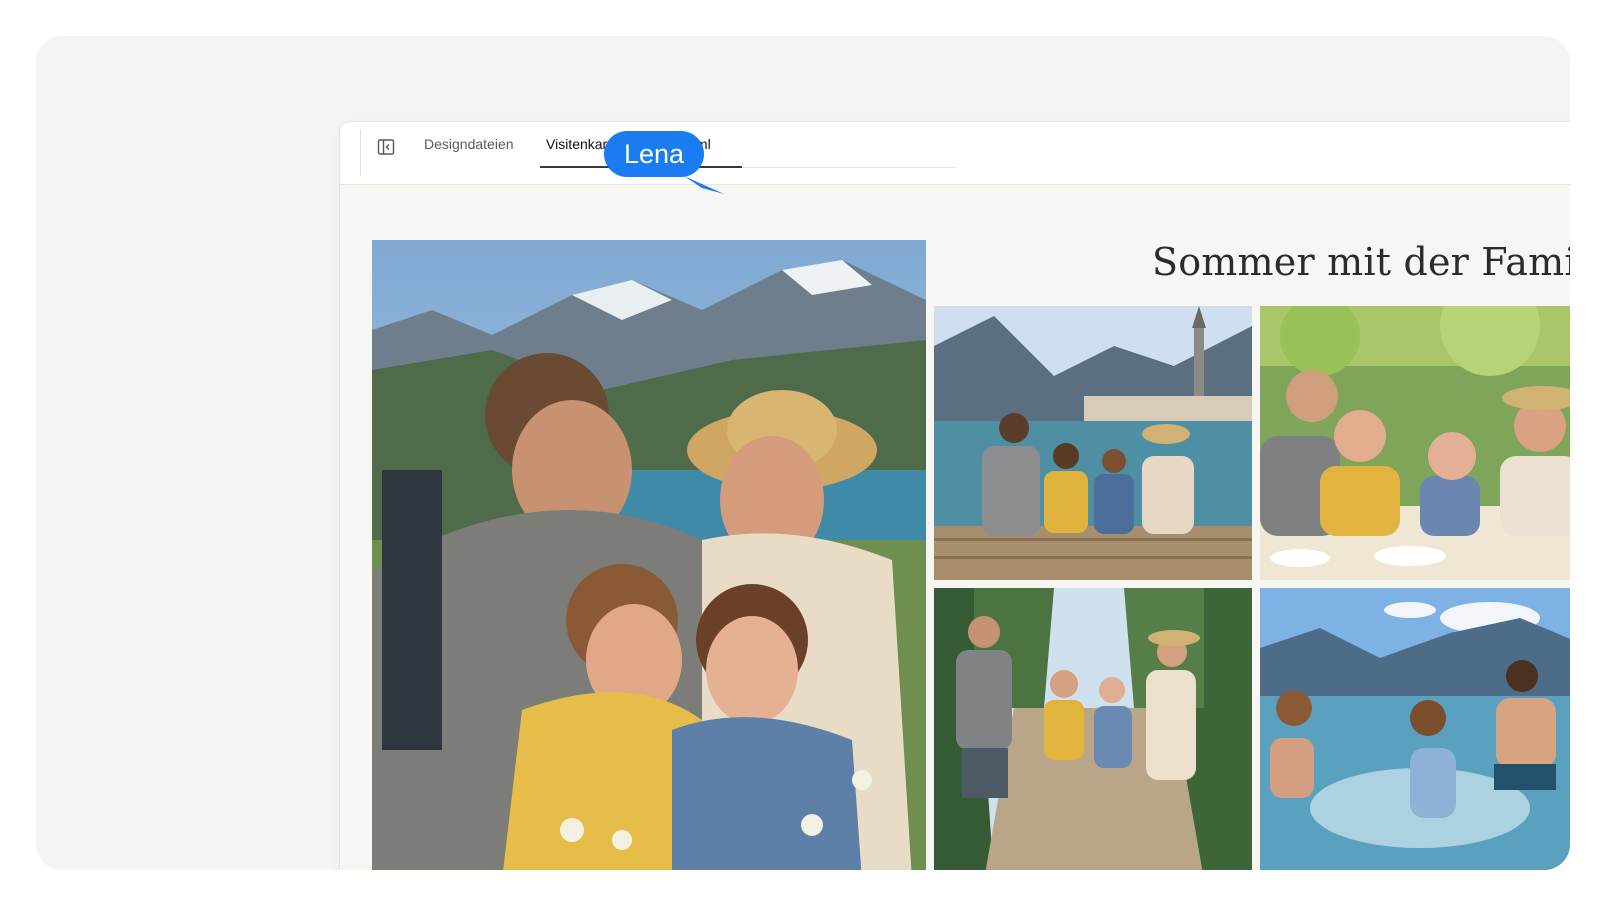 This screenshot has height=900, width=1600. Describe the element at coordinates (1093, 443) in the screenshot. I see `photo-family-dock` at that location.